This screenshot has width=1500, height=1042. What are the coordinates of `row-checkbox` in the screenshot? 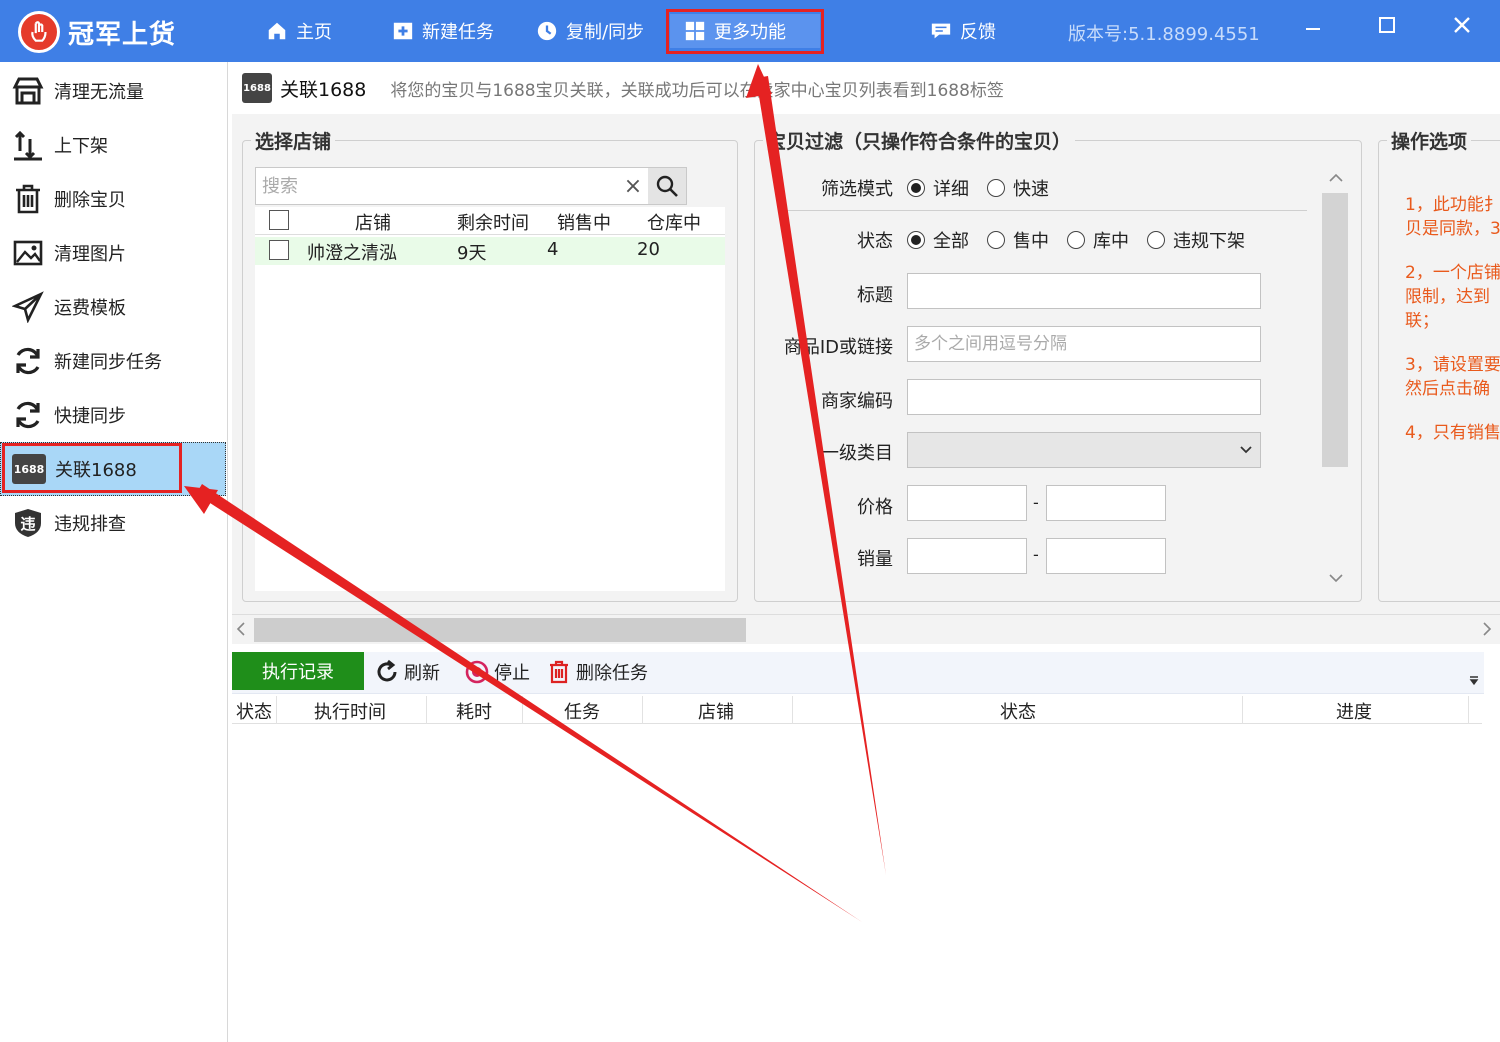 It's located at (279, 250).